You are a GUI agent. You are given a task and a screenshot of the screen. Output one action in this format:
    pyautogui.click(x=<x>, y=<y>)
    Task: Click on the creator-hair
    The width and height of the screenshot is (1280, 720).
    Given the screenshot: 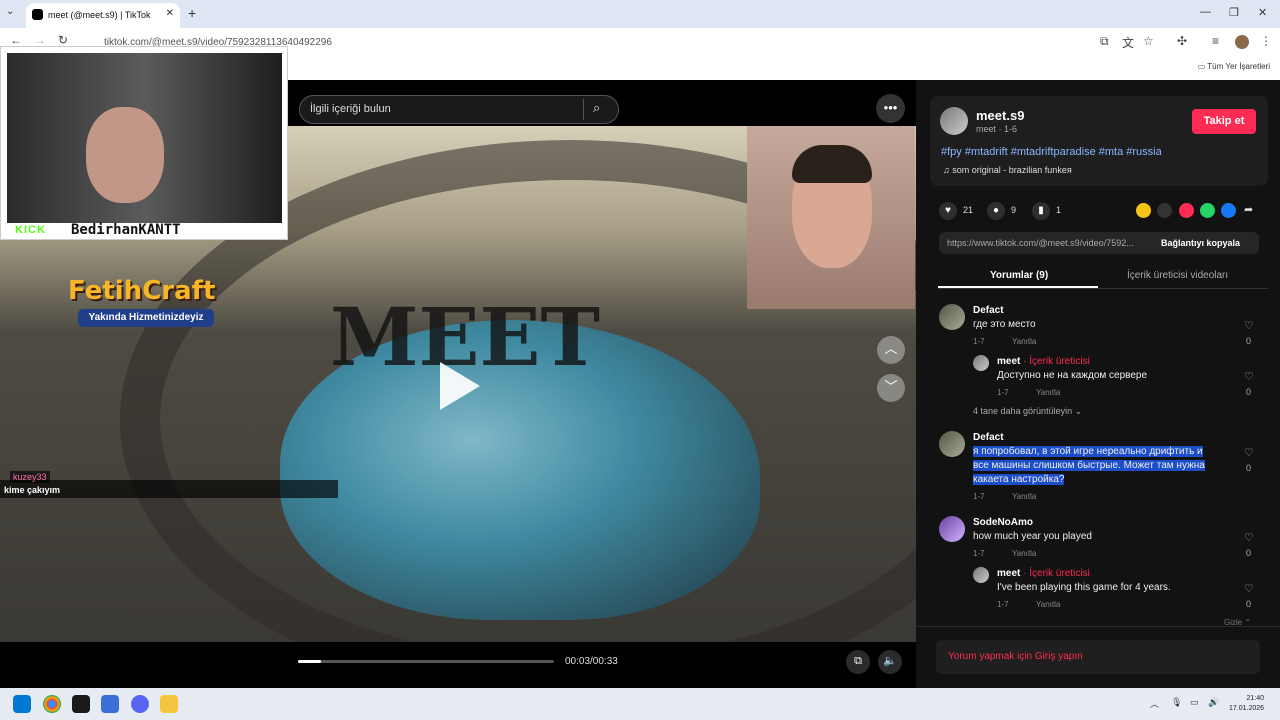 What is the action you would take?
    pyautogui.click(x=832, y=164)
    